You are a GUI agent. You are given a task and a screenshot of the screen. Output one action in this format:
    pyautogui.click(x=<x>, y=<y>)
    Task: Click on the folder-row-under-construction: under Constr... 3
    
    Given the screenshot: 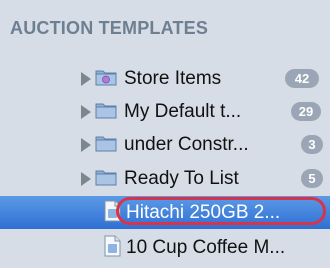 What is the action you would take?
    pyautogui.click(x=165, y=144)
    